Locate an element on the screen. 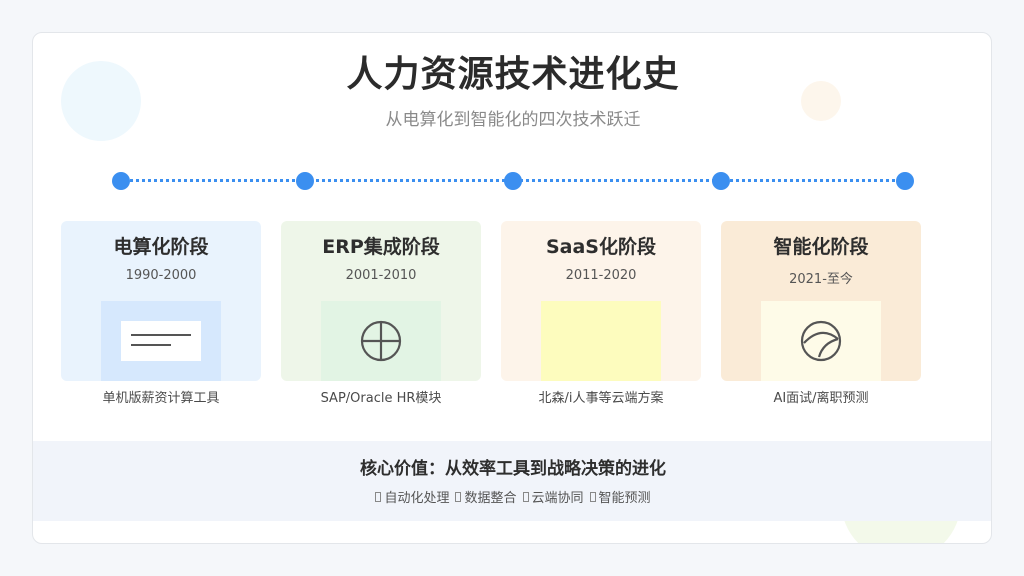  timeline is located at coordinates (513, 181).